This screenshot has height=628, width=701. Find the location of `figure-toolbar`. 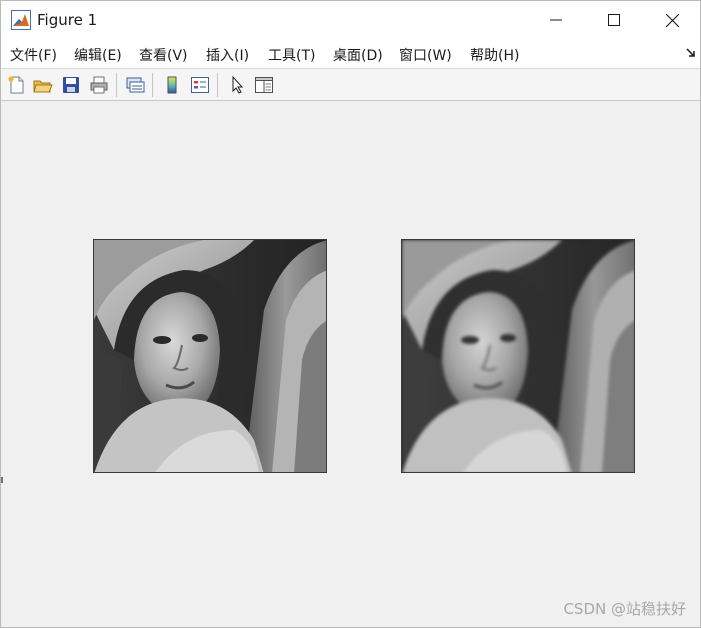

figure-toolbar is located at coordinates (350, 85).